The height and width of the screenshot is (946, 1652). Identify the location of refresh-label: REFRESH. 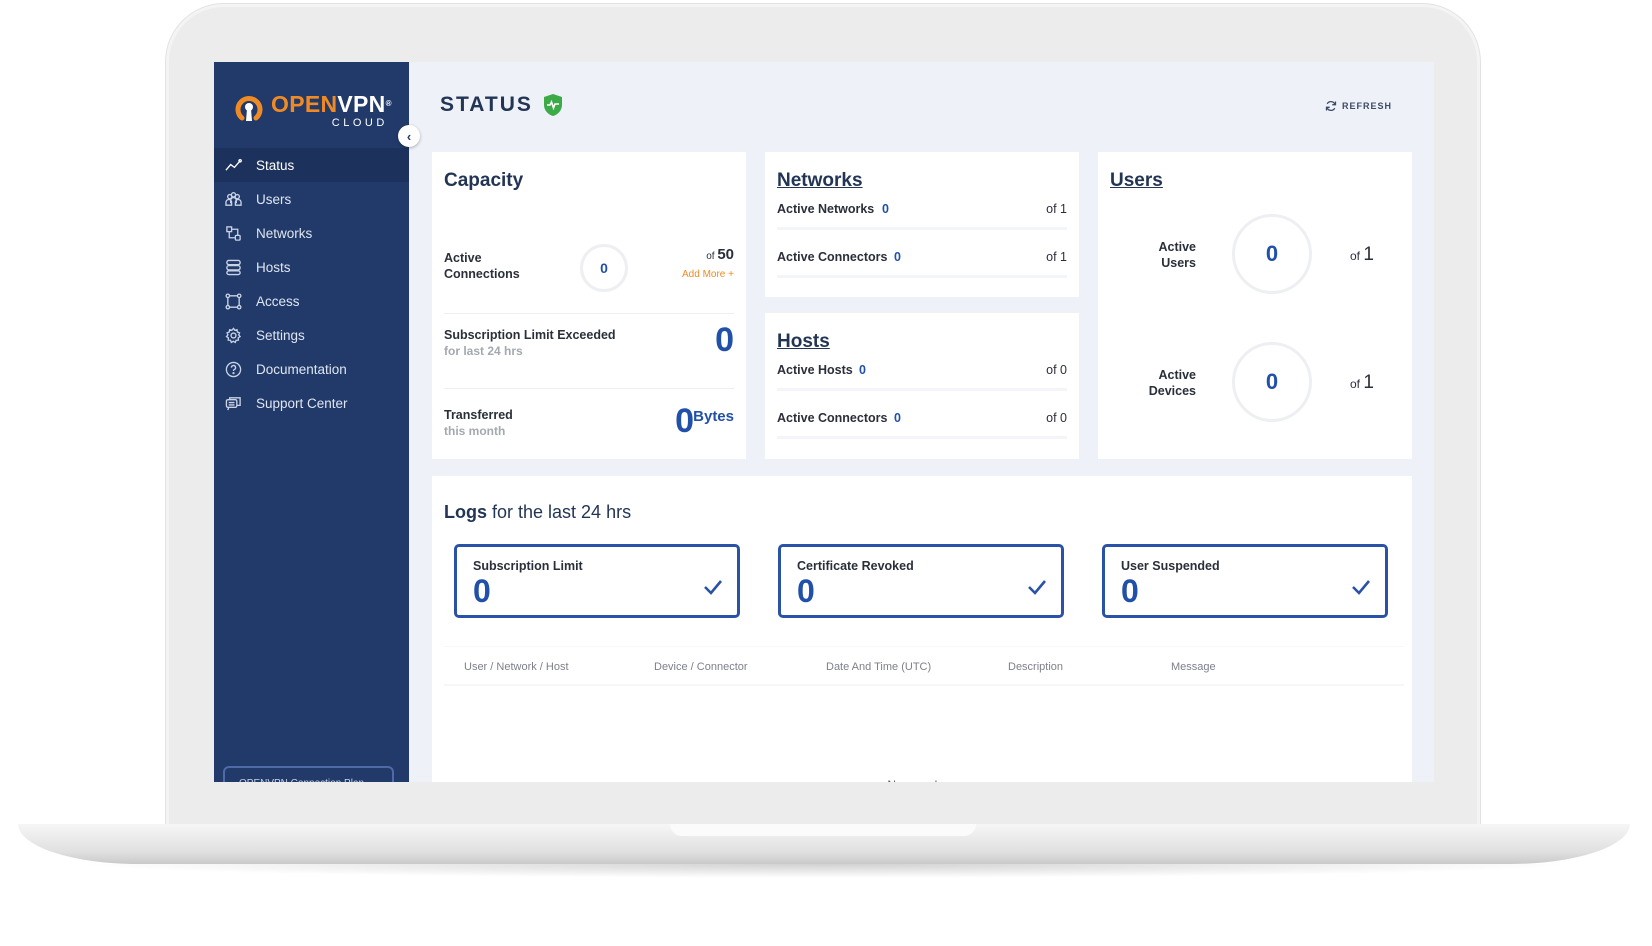
(1366, 106).